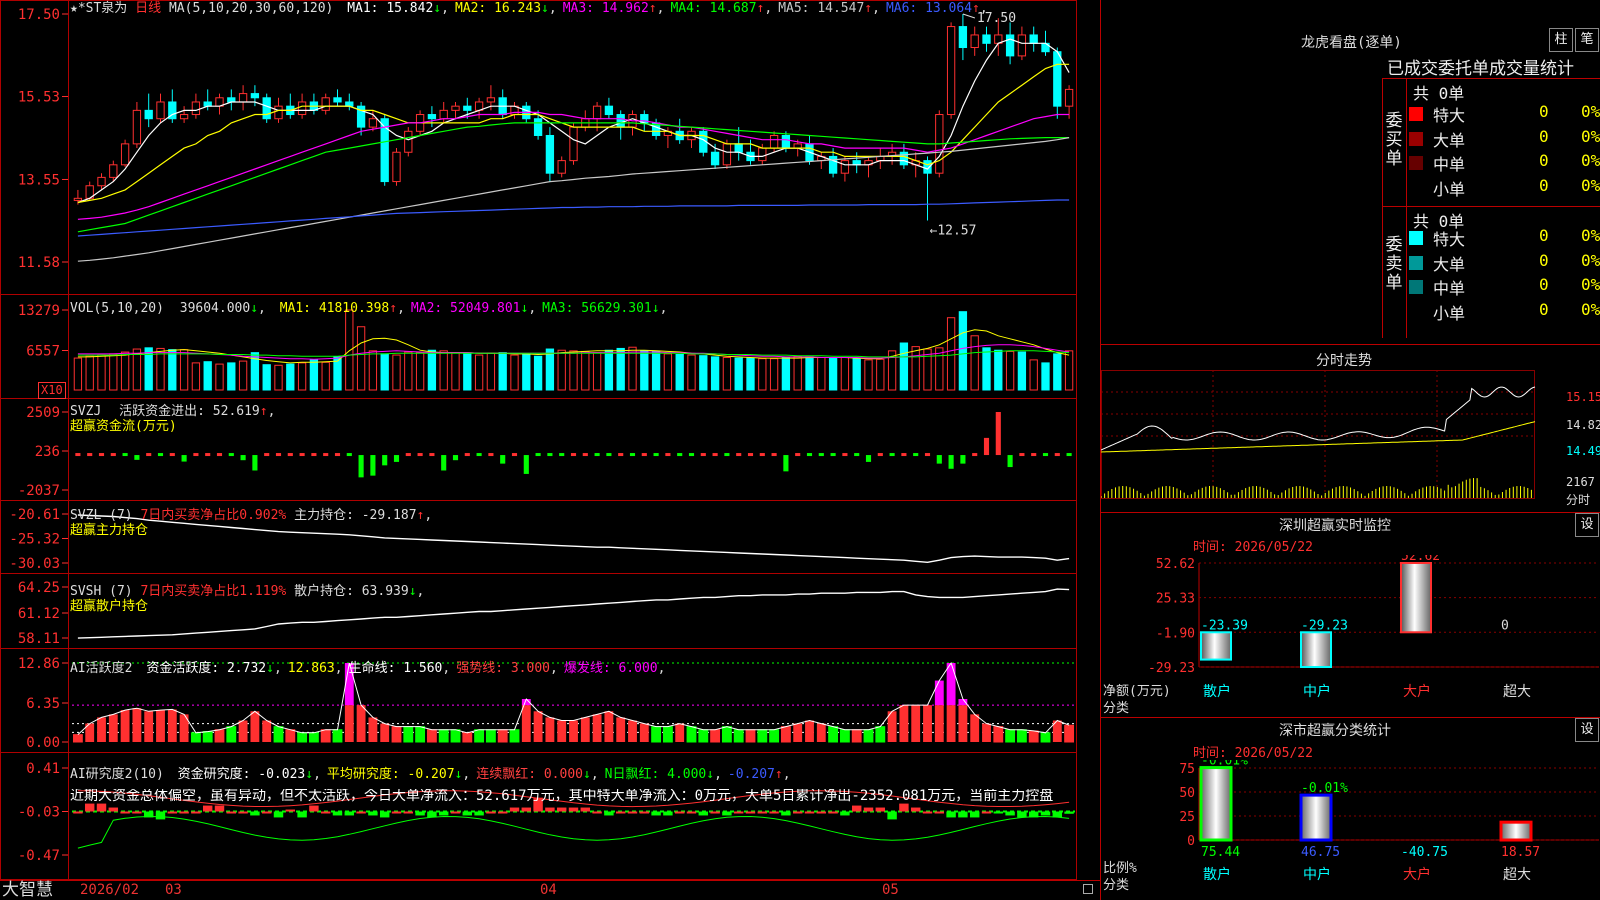  Describe the element at coordinates (109, 606) in the screenshot. I see `svsh-sub: 超赢散户持仓` at that location.